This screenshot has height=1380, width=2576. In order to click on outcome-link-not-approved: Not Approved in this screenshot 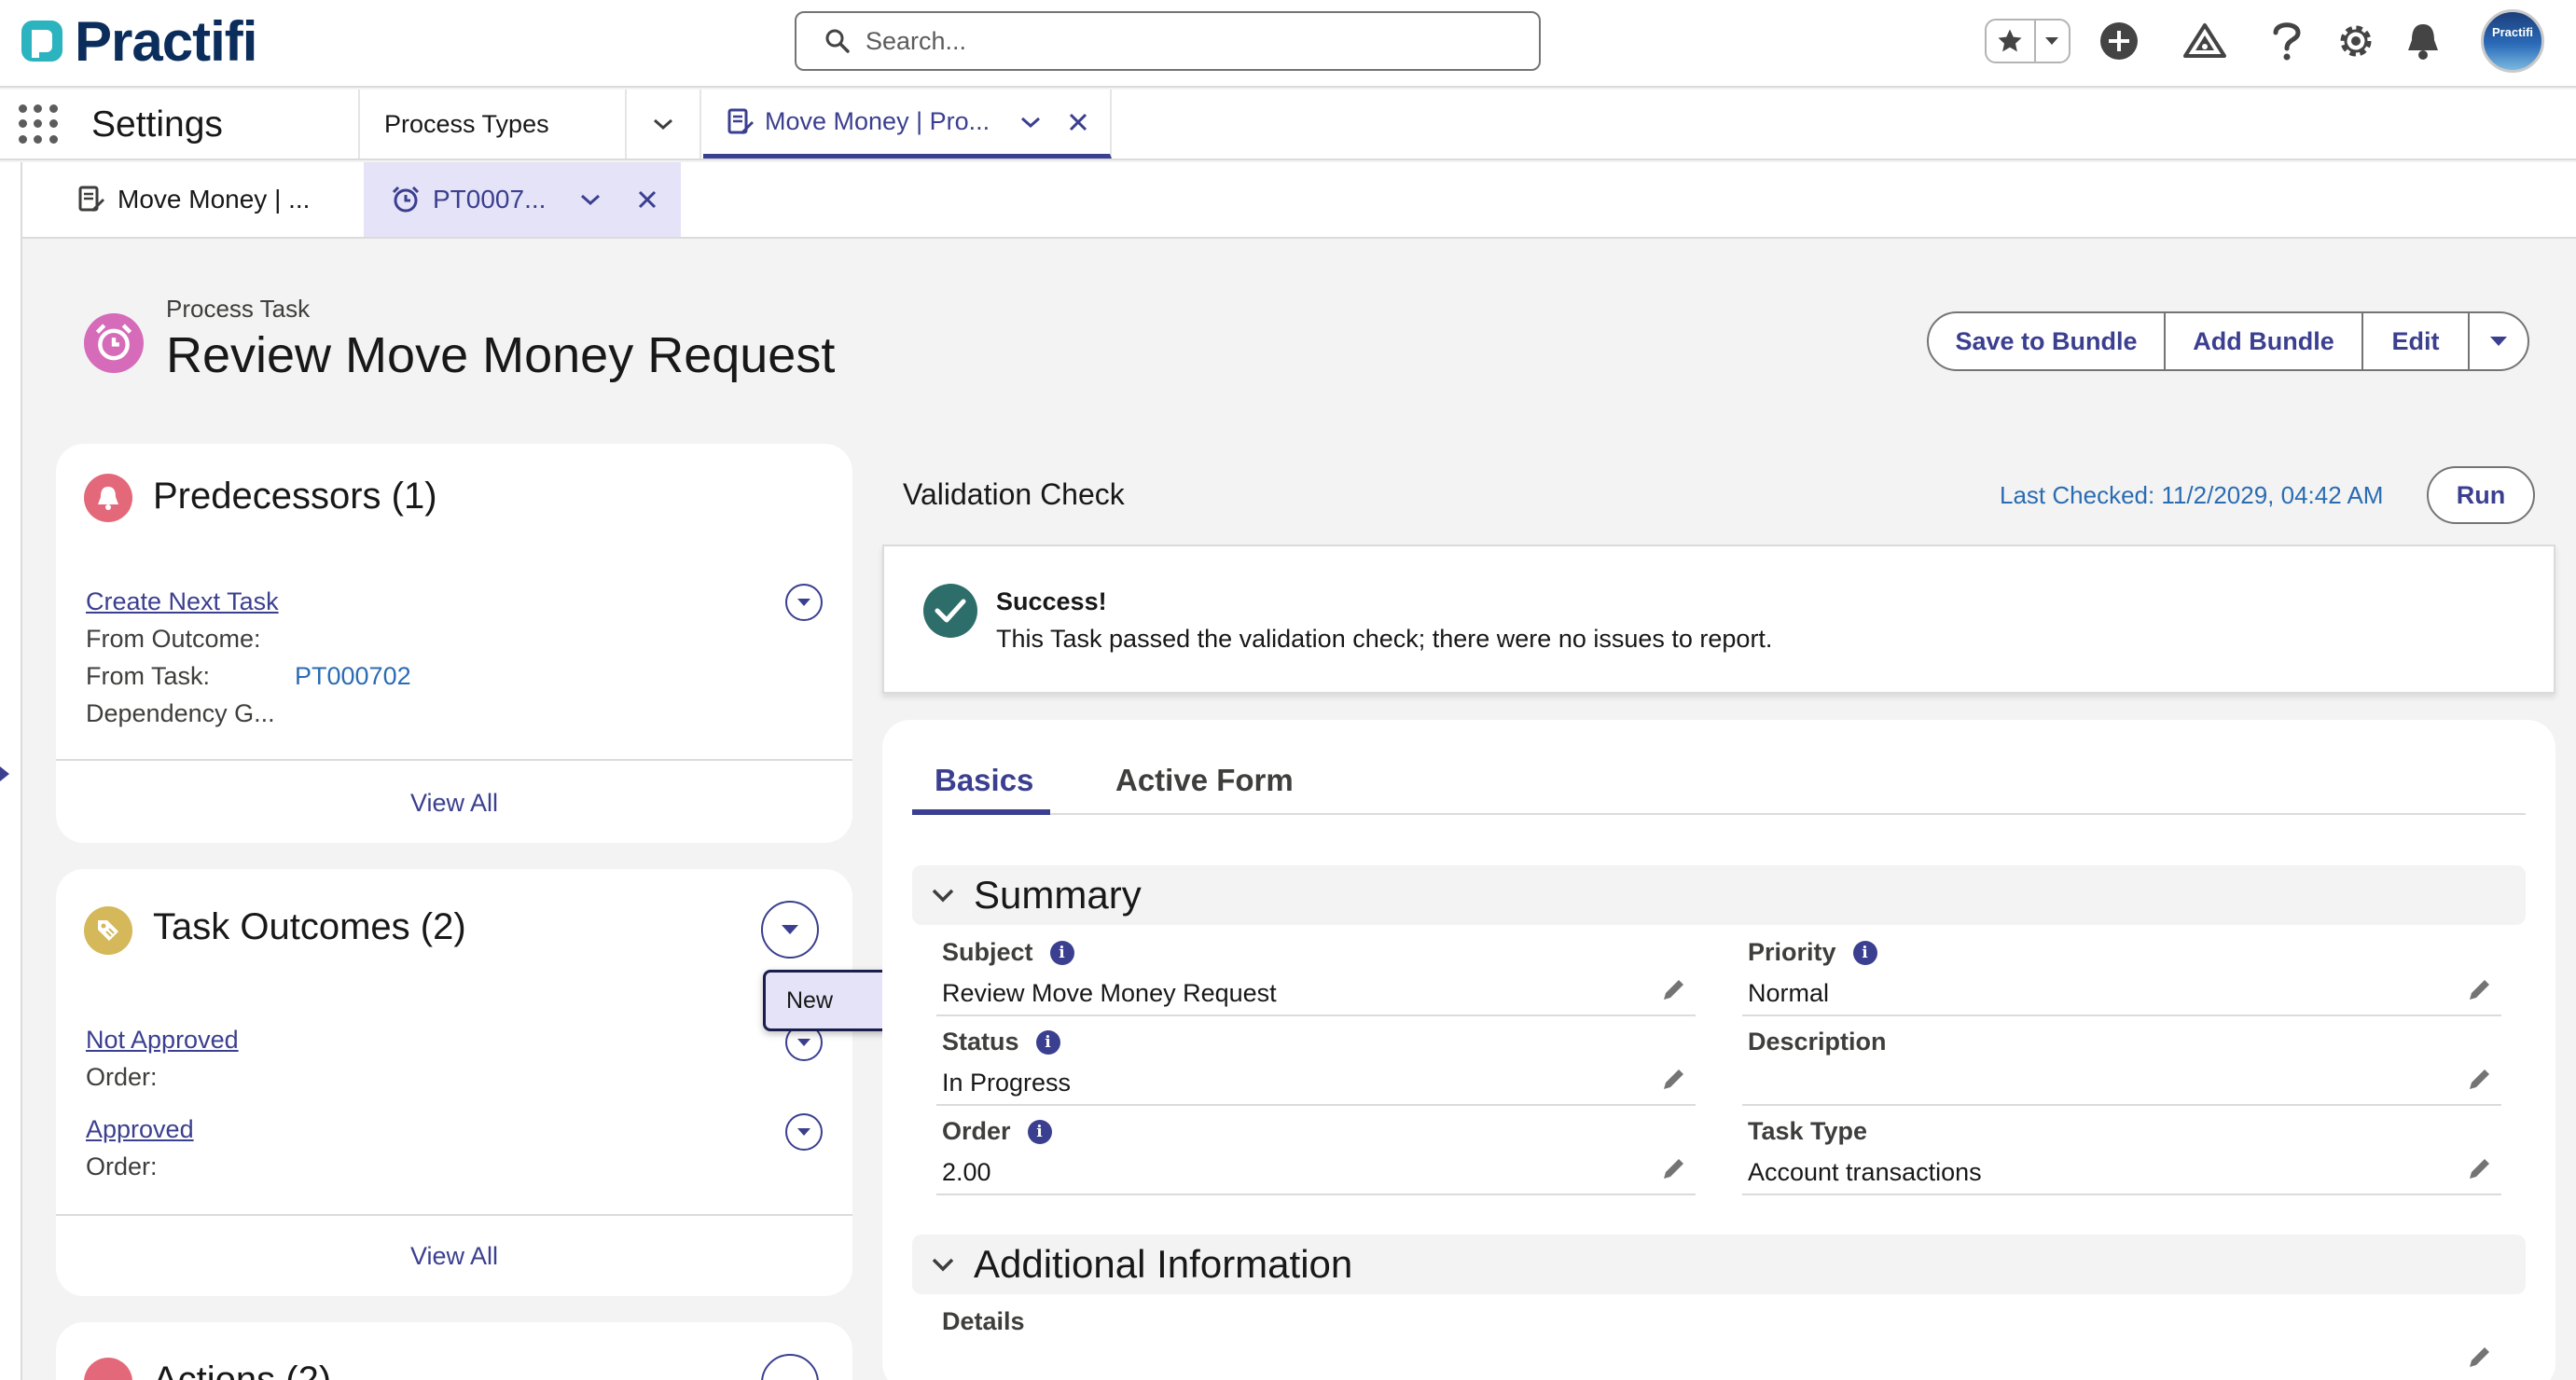, I will do `click(162, 1040)`.